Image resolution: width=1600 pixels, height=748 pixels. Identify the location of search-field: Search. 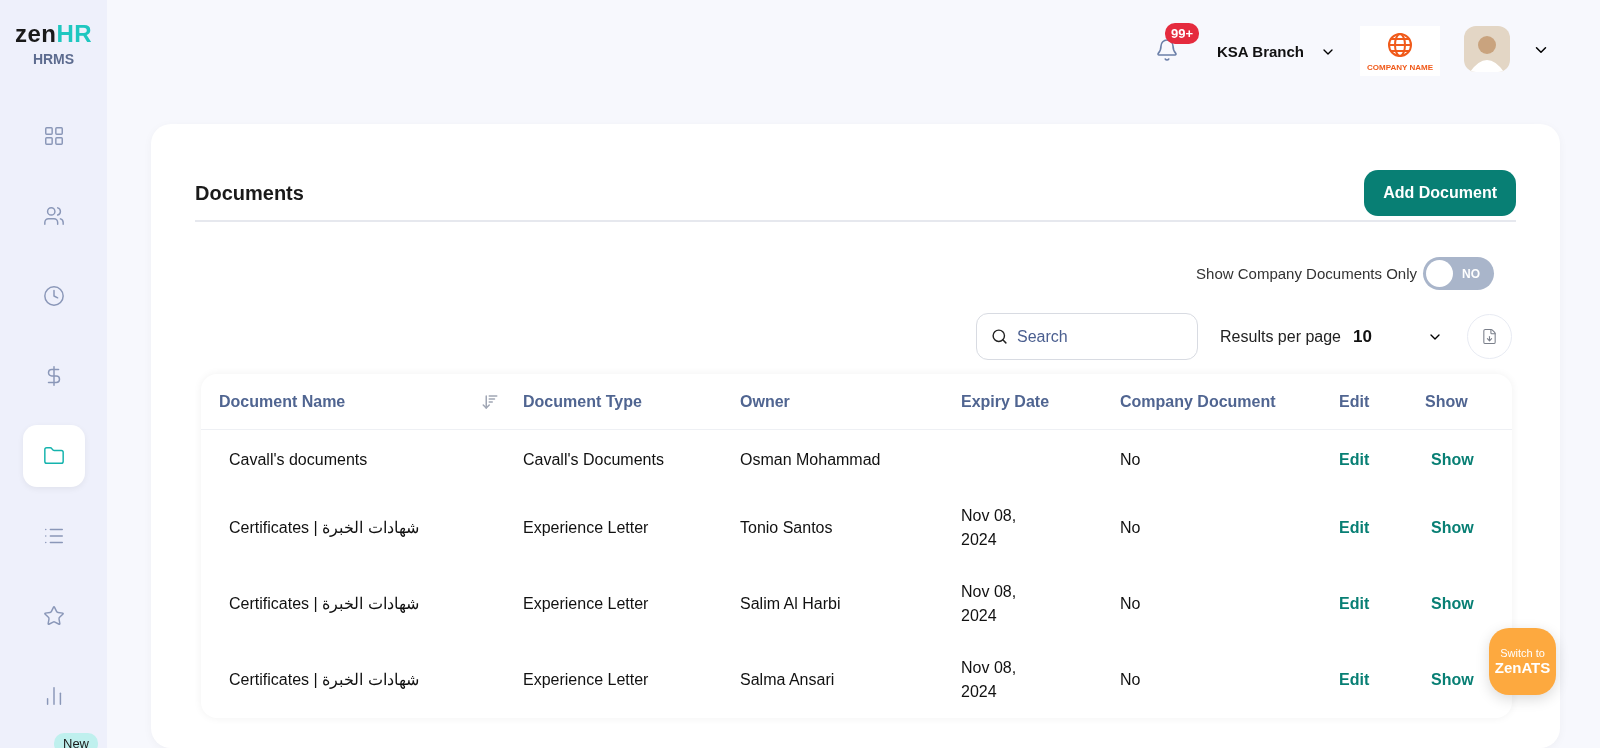
(1087, 336).